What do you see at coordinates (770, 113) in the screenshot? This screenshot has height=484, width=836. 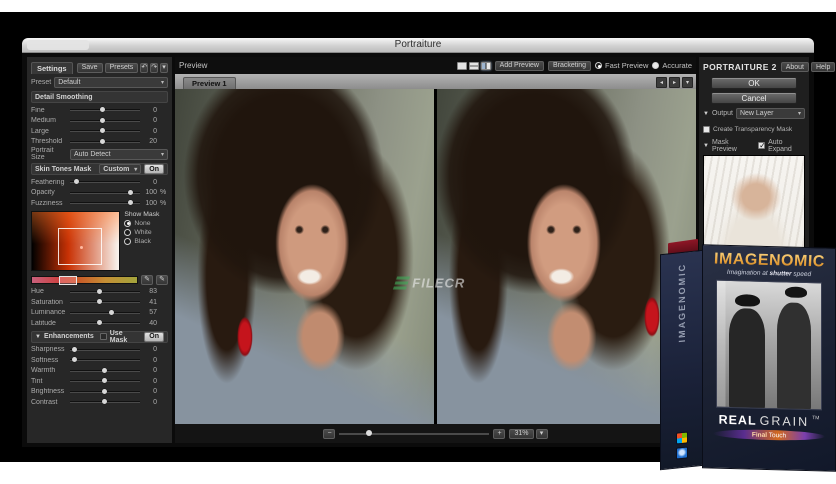 I see `output-select: New Layer ▾` at bounding box center [770, 113].